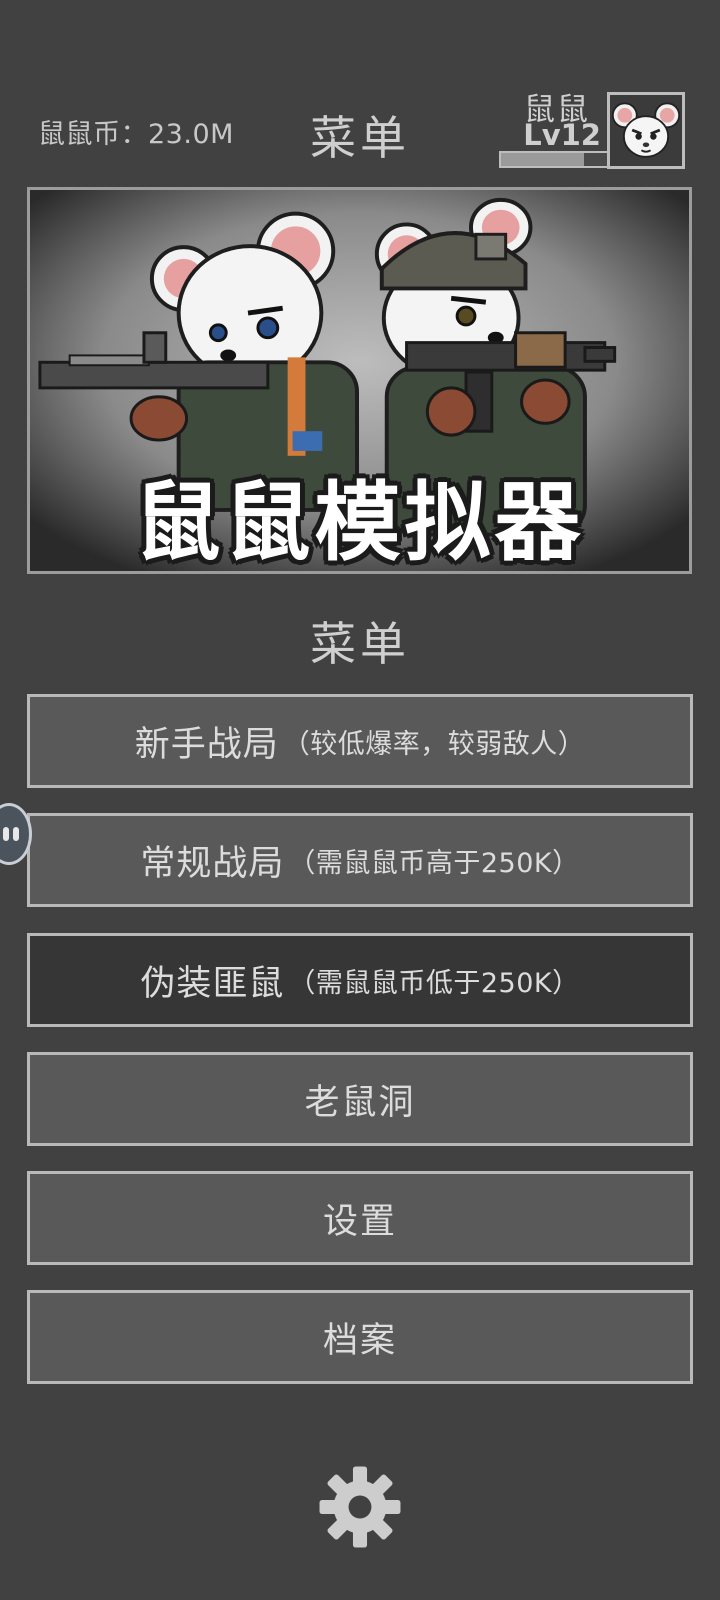 The image size is (720, 1600). Describe the element at coordinates (542, 159) in the screenshot. I see `xp-progress-fill` at that location.